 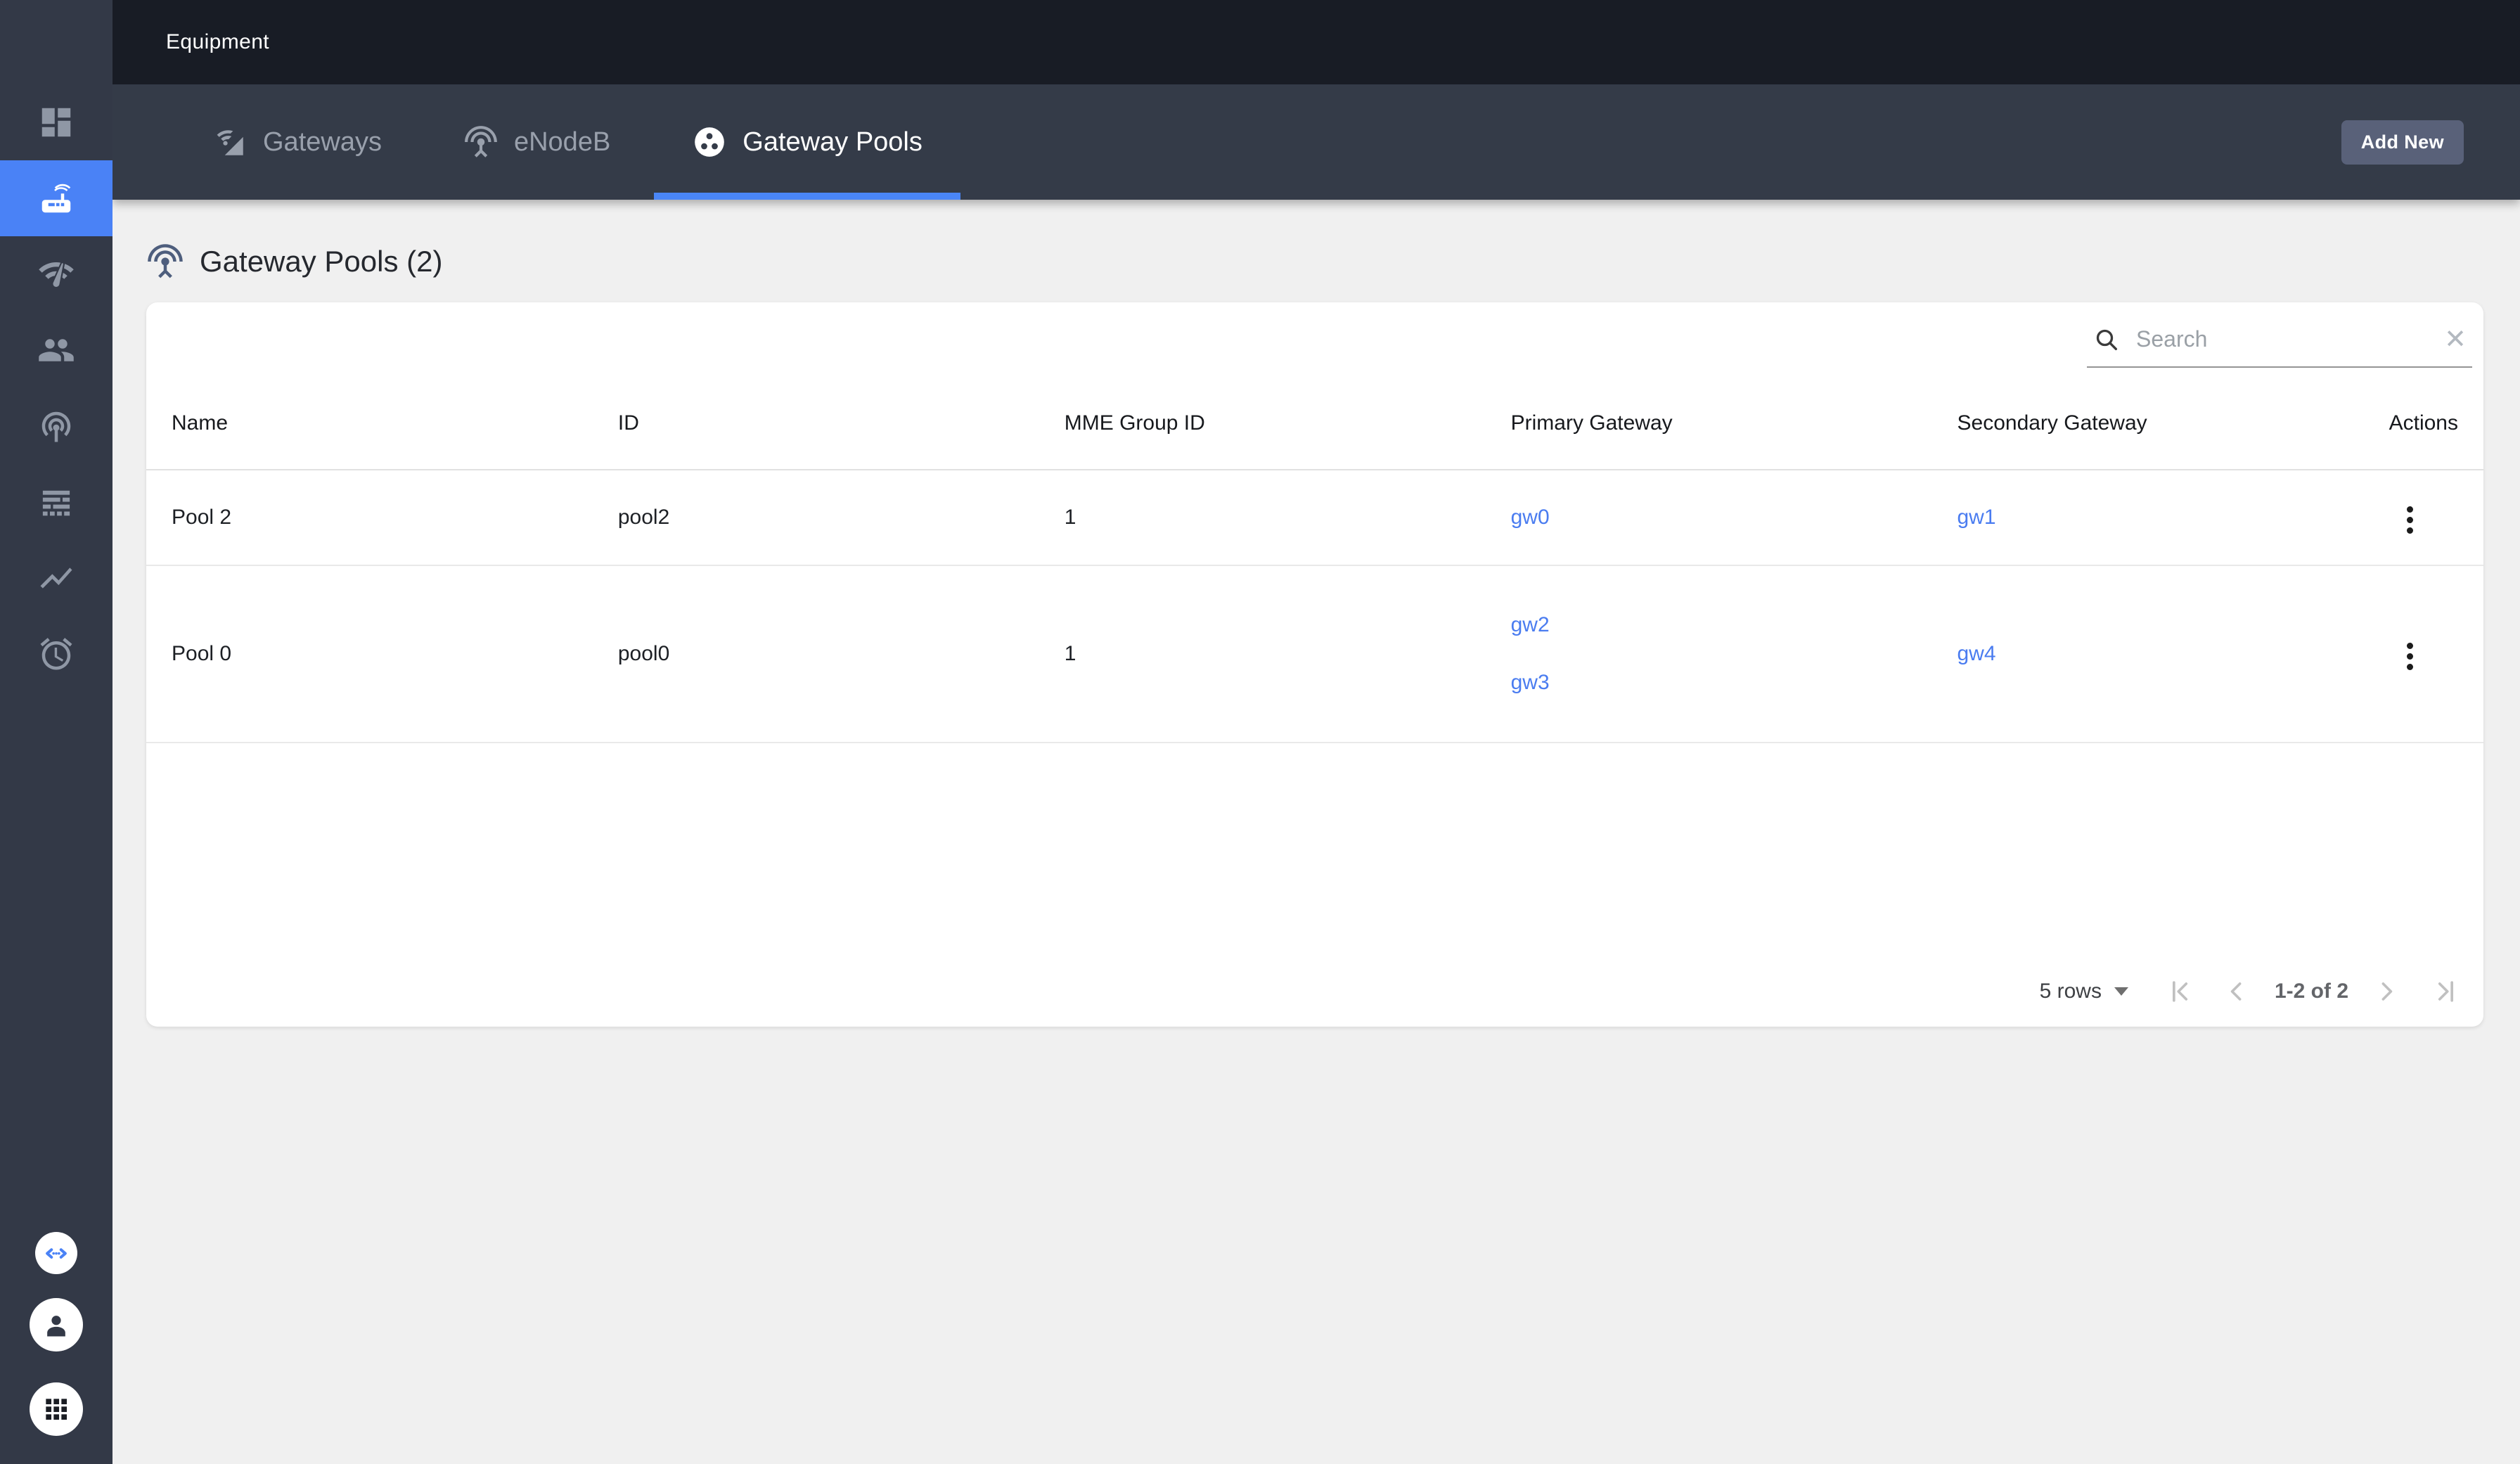 I want to click on table-row: Pool 0 pool0 1 gw2 gw3 gw4, so click(x=1314, y=654).